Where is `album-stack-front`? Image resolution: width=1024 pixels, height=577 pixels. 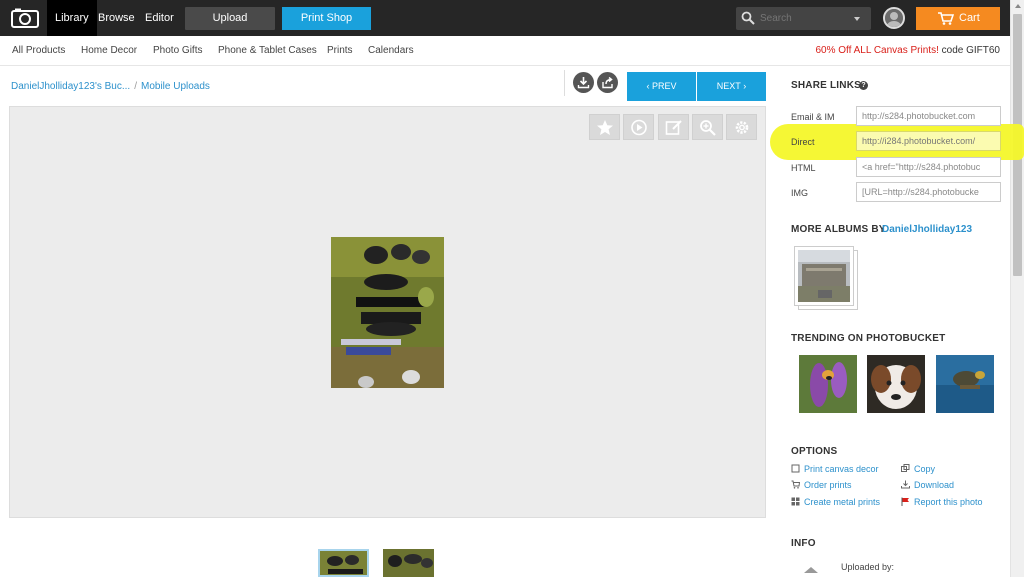
album-stack-front is located at coordinates (824, 276).